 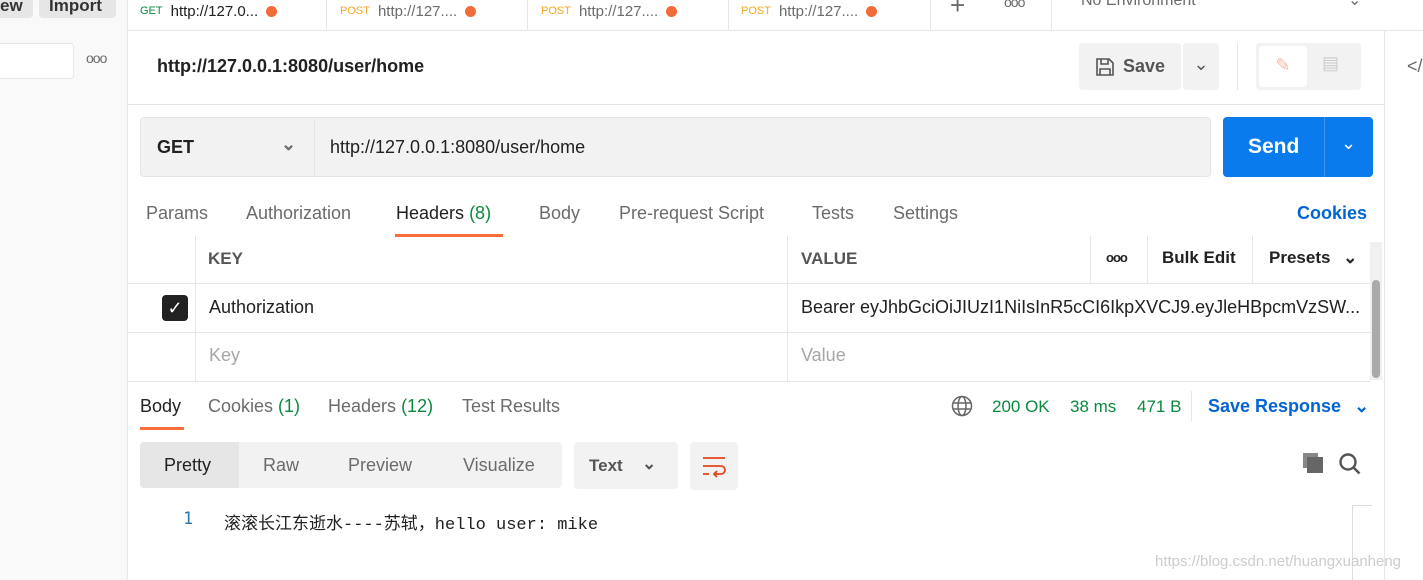 What do you see at coordinates (261, 307) in the screenshot?
I see `header-key-cell: Authorization` at bounding box center [261, 307].